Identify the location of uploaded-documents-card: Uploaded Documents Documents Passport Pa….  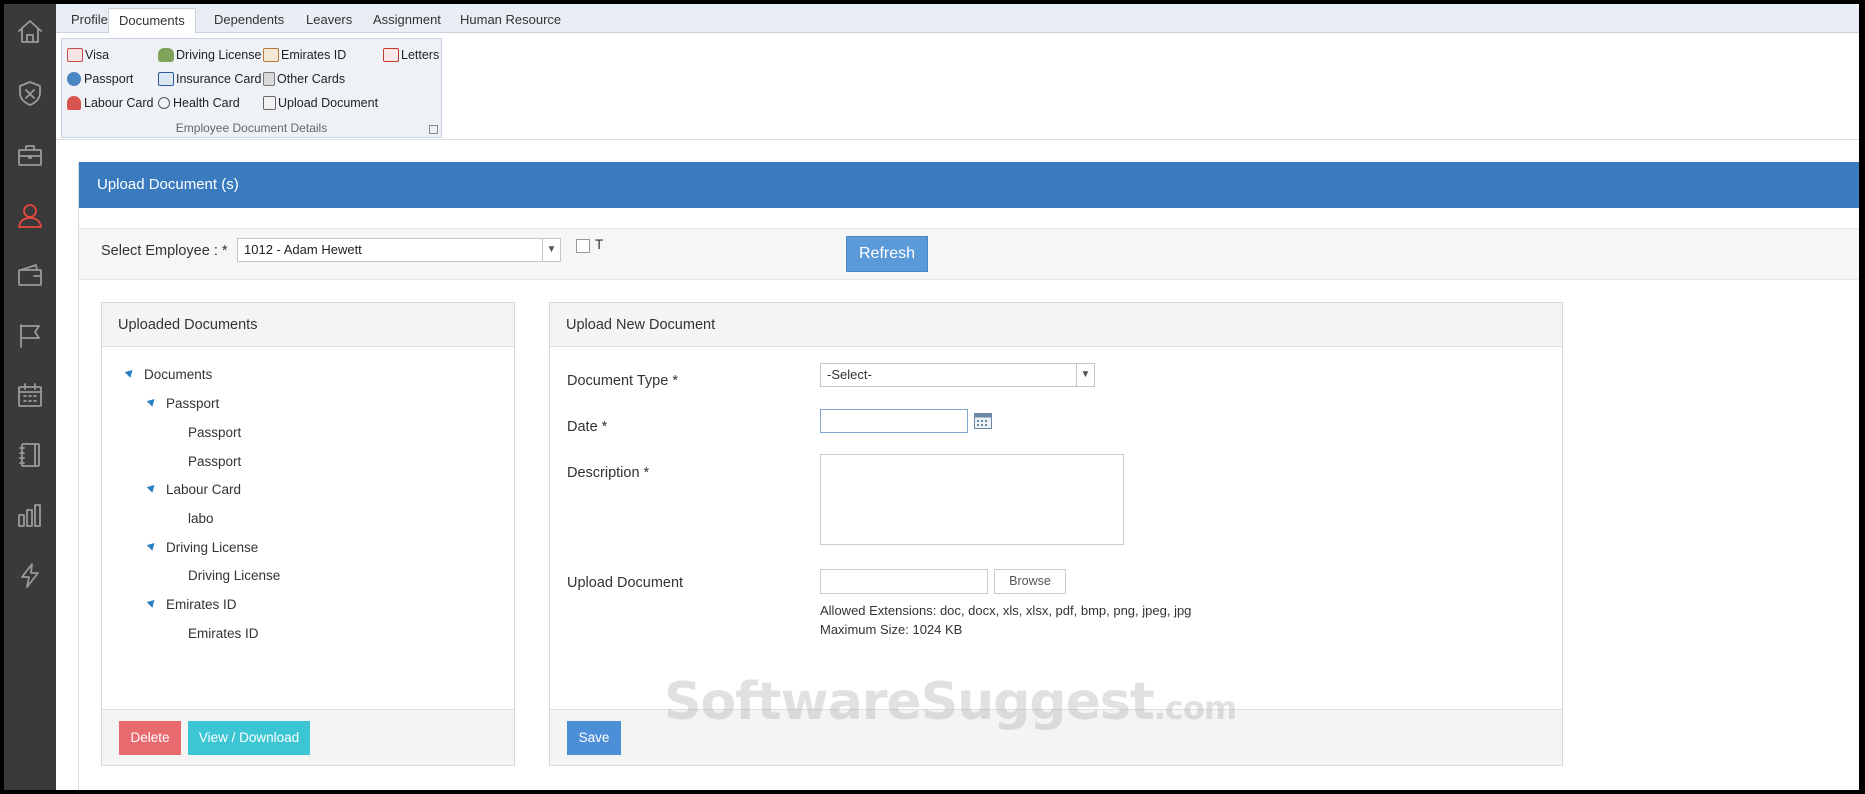
(308, 534).